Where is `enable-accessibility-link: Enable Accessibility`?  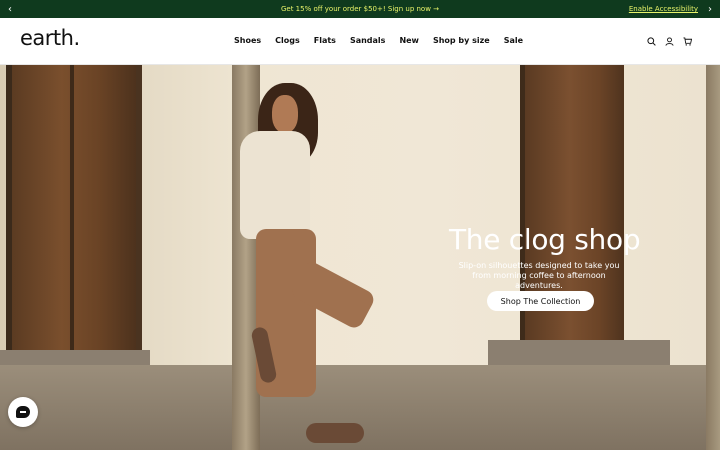
enable-accessibility-link: Enable Accessibility is located at coordinates (663, 9).